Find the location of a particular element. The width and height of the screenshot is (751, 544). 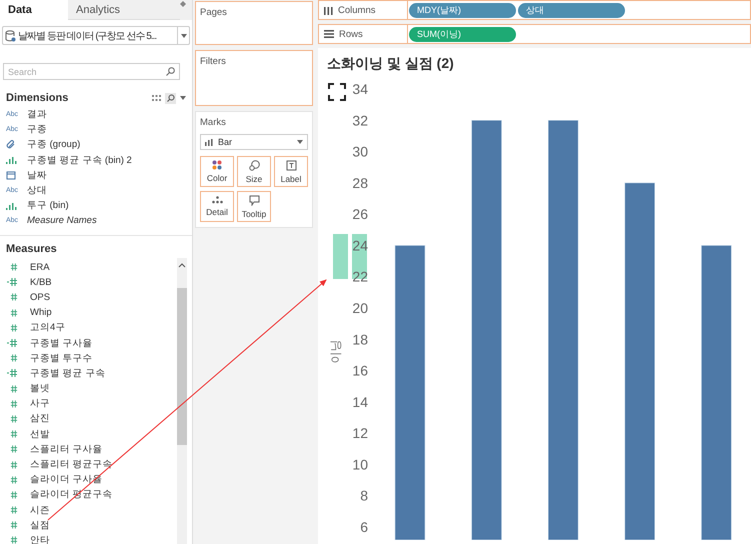

mark-property-button: Tooltip is located at coordinates (254, 206).